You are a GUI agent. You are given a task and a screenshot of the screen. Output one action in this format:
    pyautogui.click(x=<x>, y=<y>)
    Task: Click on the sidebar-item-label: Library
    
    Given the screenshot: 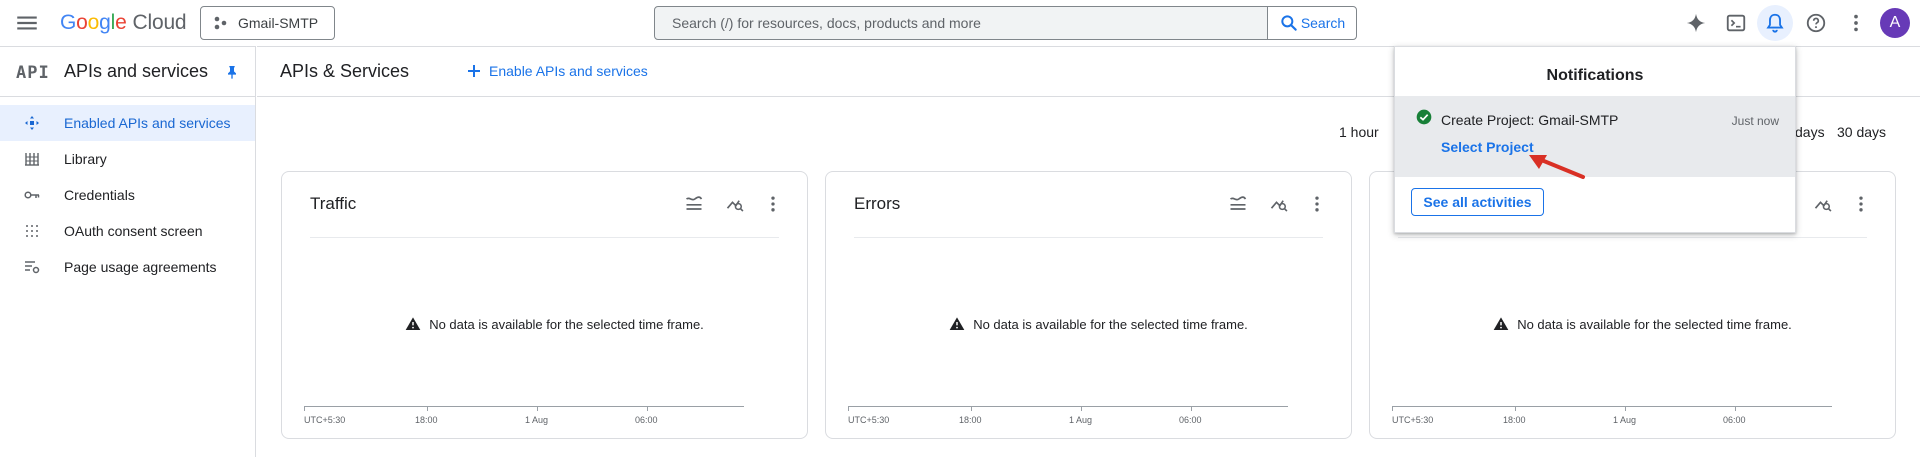 What is the action you would take?
    pyautogui.click(x=85, y=159)
    